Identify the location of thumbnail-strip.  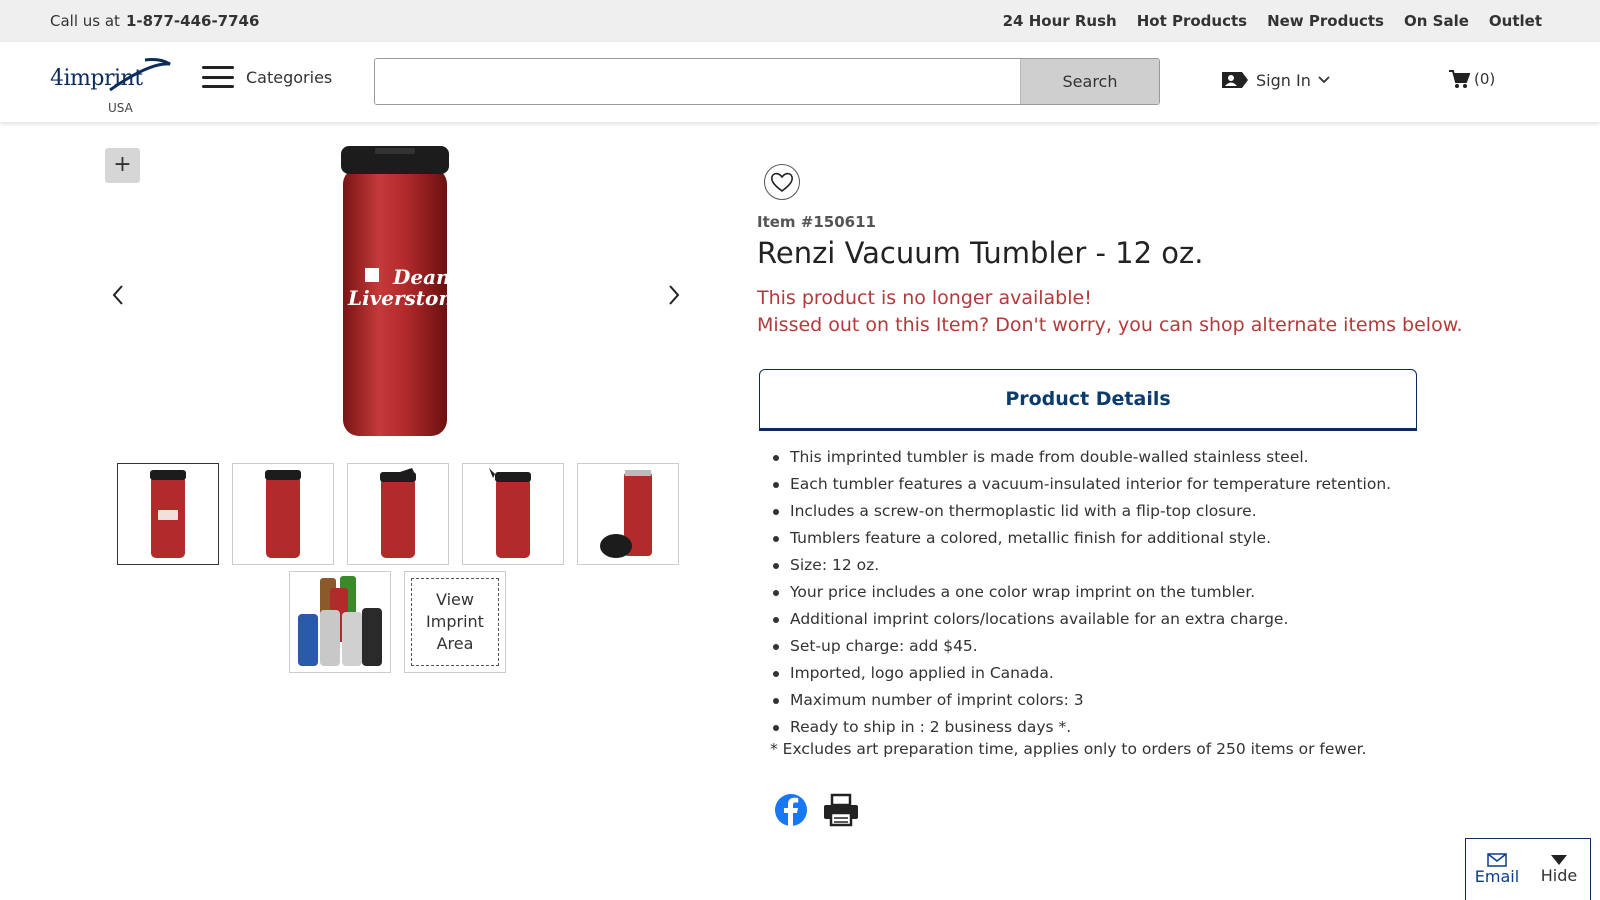
(398, 514).